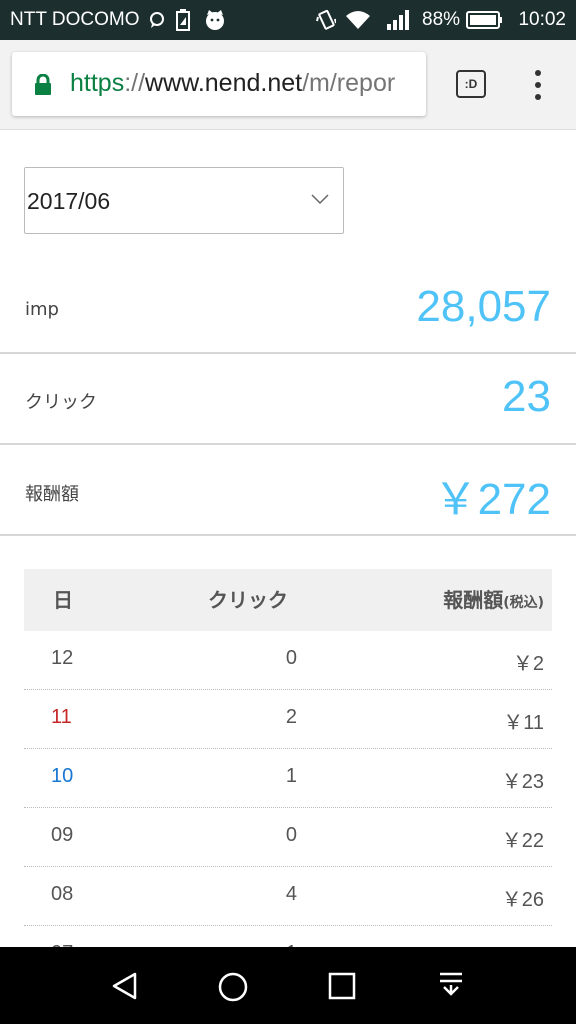 The image size is (576, 1024). What do you see at coordinates (215, 20) in the screenshot?
I see `cat-face-icon` at bounding box center [215, 20].